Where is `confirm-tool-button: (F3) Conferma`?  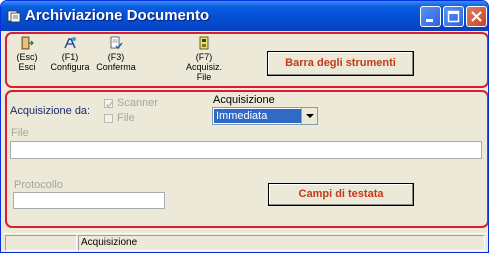 confirm-tool-button: (F3) Conferma is located at coordinates (116, 54).